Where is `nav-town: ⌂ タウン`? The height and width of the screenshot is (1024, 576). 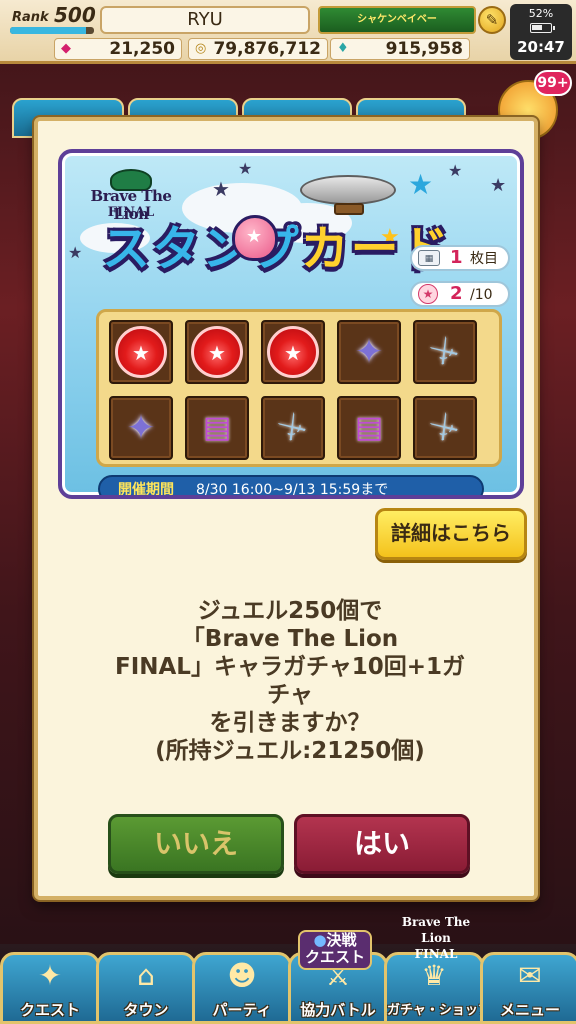
nav-town: ⌂ タウン is located at coordinates (146, 988).